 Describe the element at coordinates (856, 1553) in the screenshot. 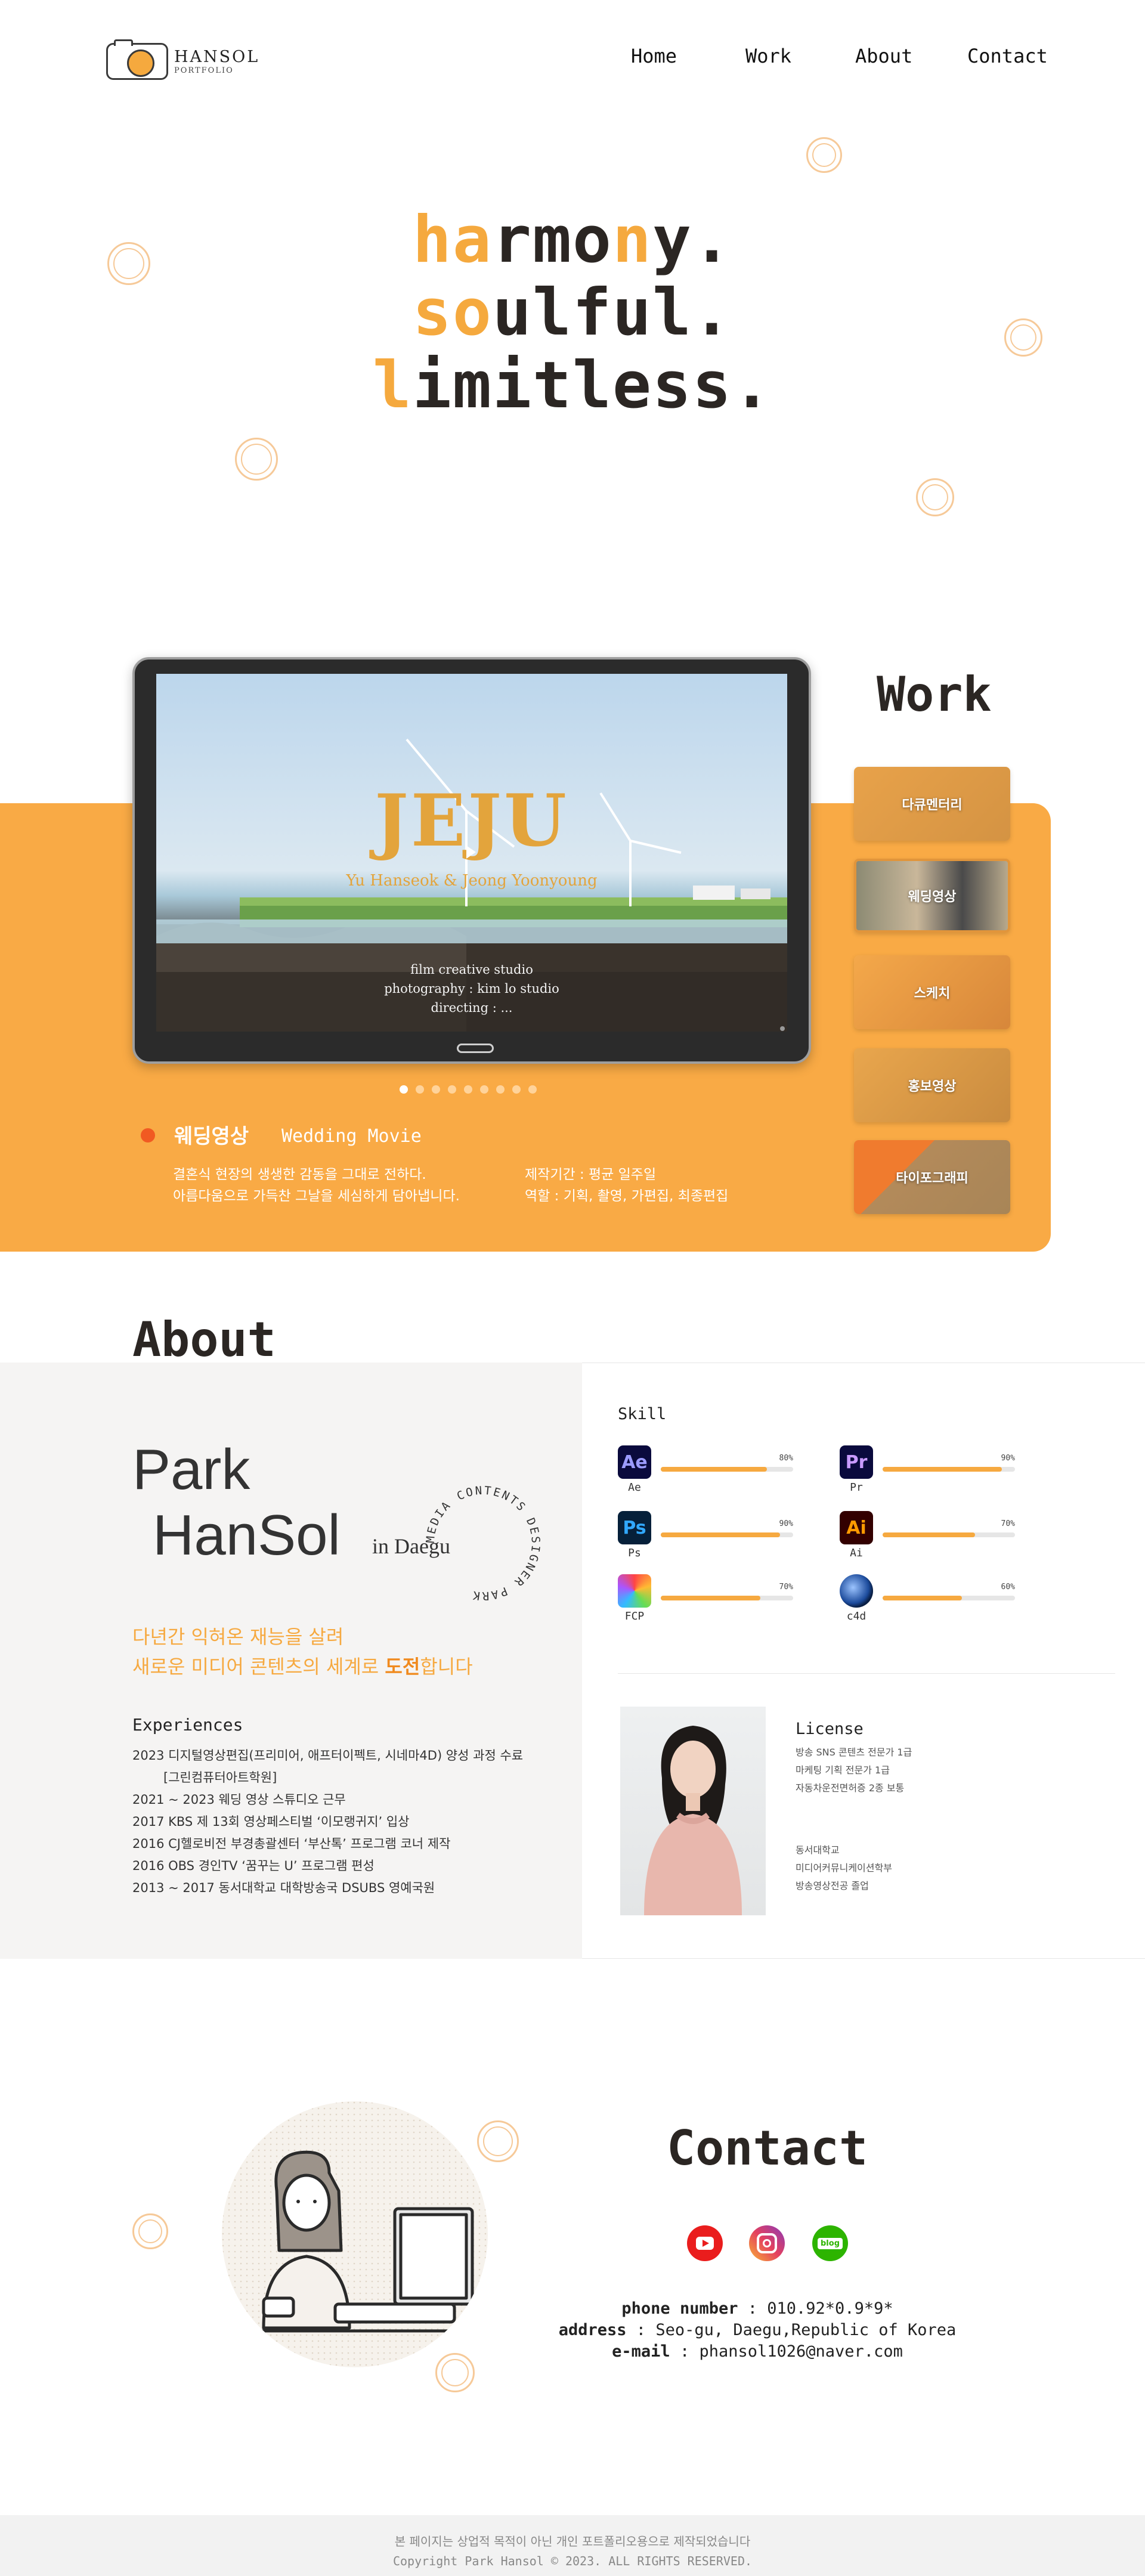

I see `skill-label: Ai` at that location.